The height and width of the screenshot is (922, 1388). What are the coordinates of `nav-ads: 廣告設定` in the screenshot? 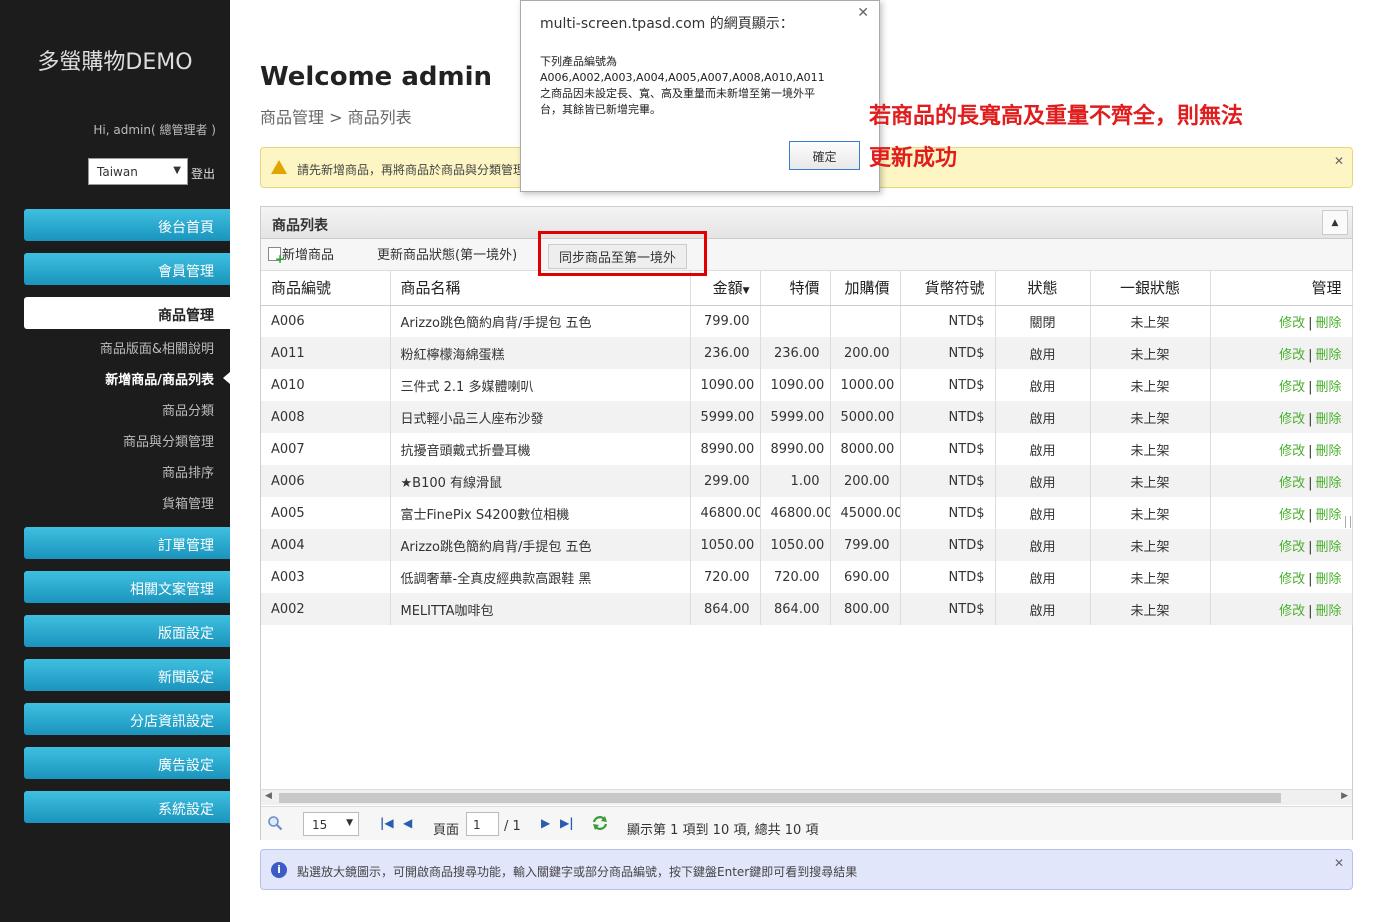 It's located at (127, 763).